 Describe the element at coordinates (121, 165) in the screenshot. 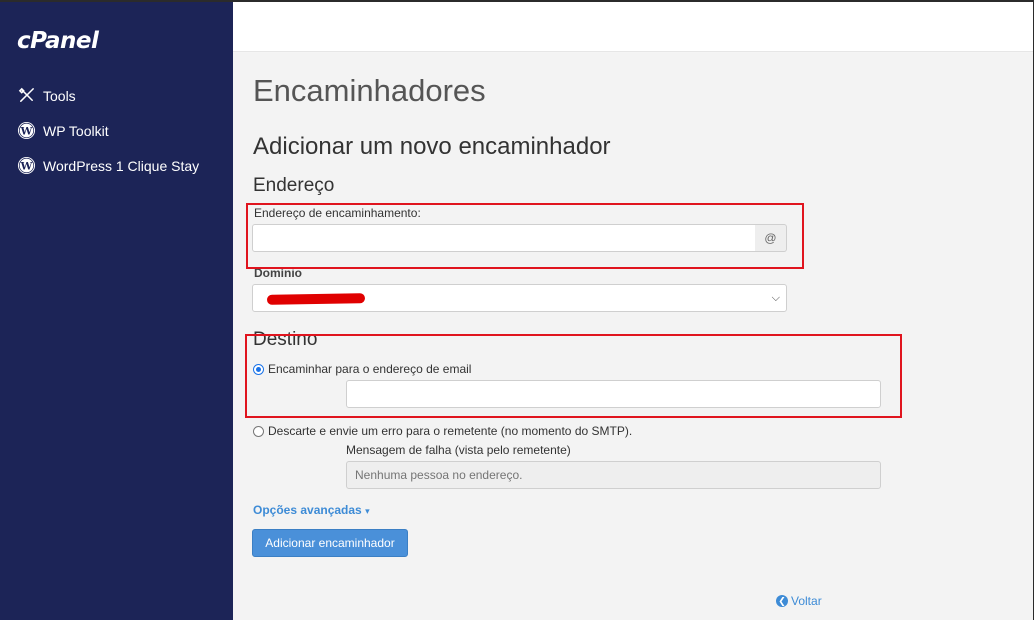

I see `sidebar-item-label: WordPress 1 Clique Stay` at that location.